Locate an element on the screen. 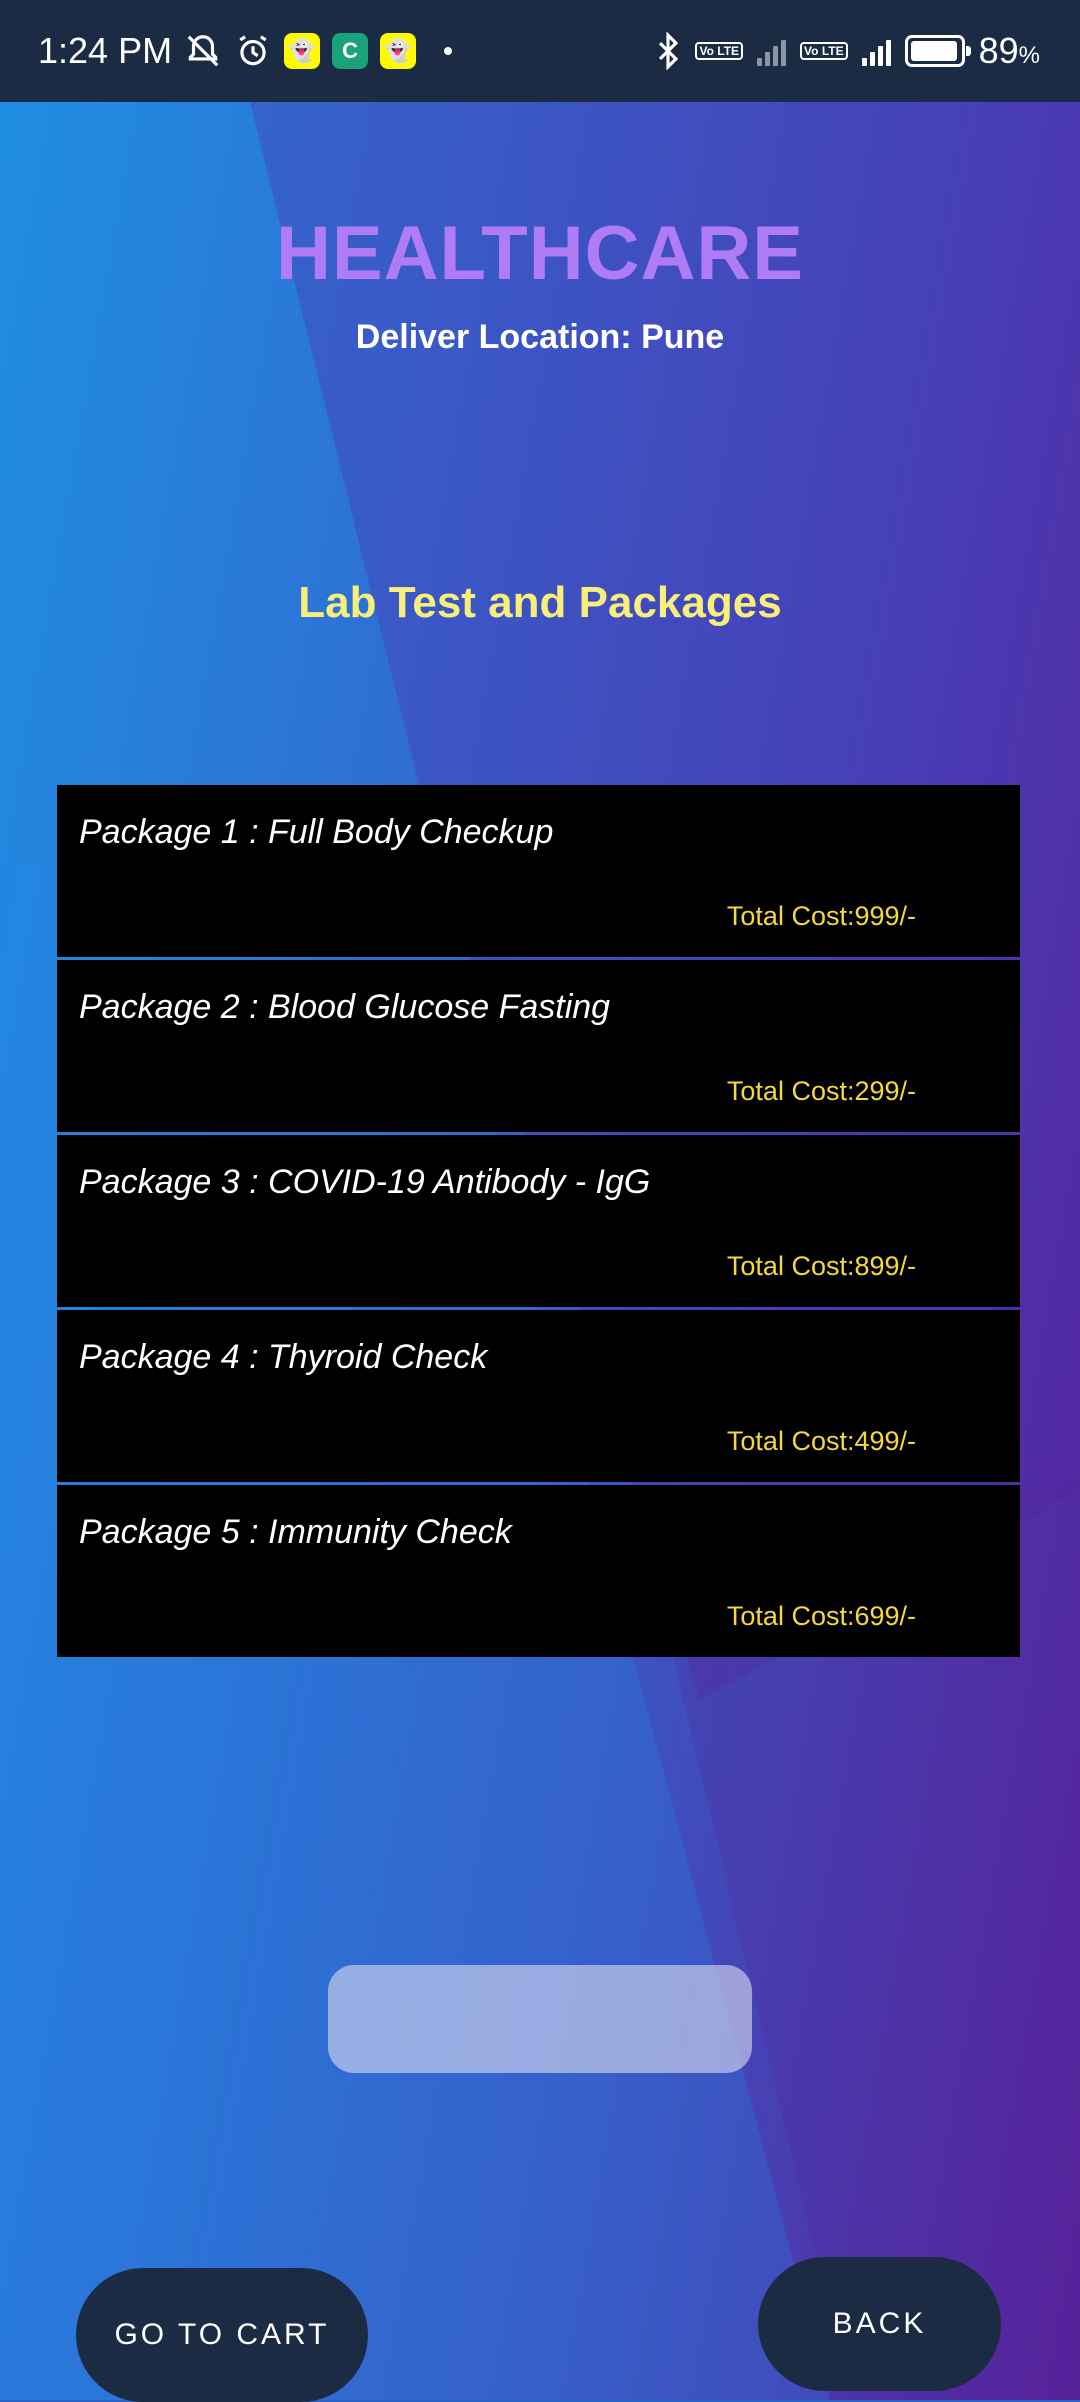  package-cost: Total Cost:699/- is located at coordinates (821, 1616).